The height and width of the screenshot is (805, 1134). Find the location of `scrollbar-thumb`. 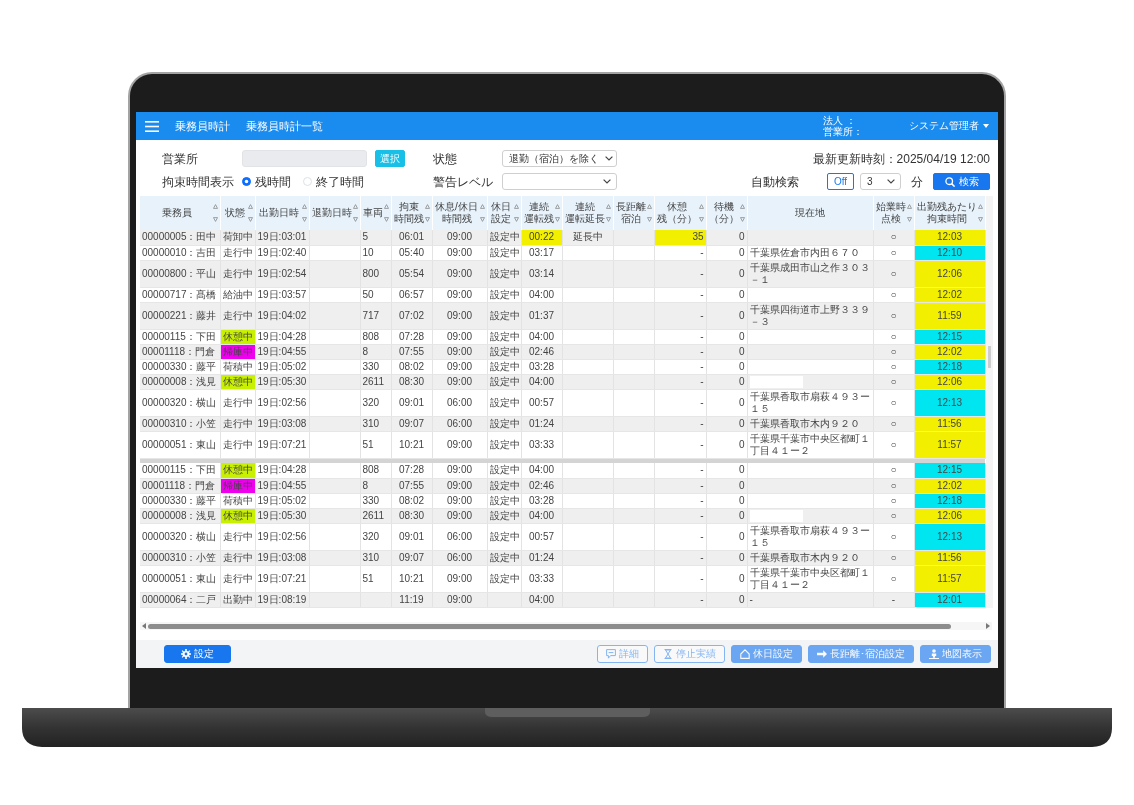

scrollbar-thumb is located at coordinates (549, 626).